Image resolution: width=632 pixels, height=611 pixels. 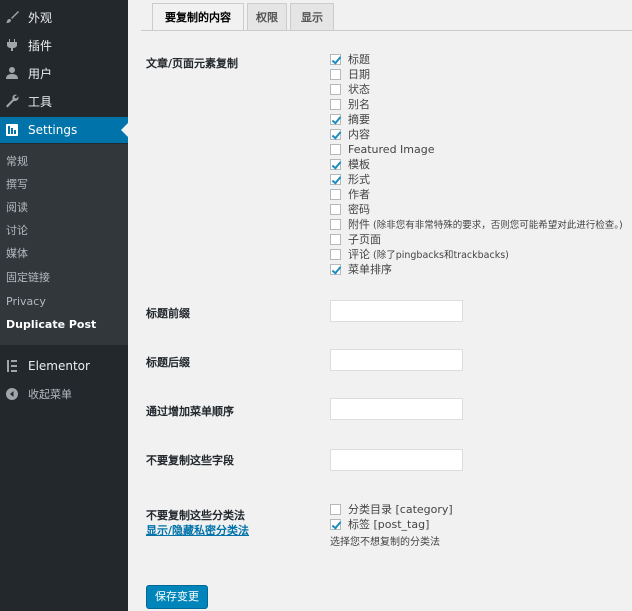 I want to click on menu-label: 外观, so click(x=40, y=17).